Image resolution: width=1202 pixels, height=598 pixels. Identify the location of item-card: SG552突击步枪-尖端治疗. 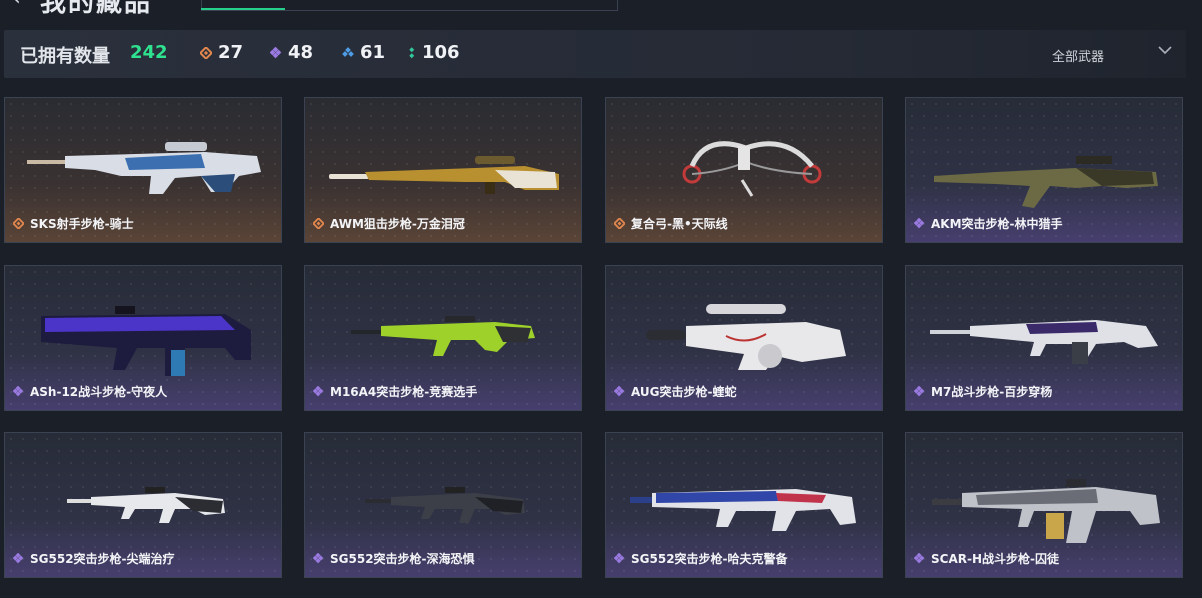
(143, 505).